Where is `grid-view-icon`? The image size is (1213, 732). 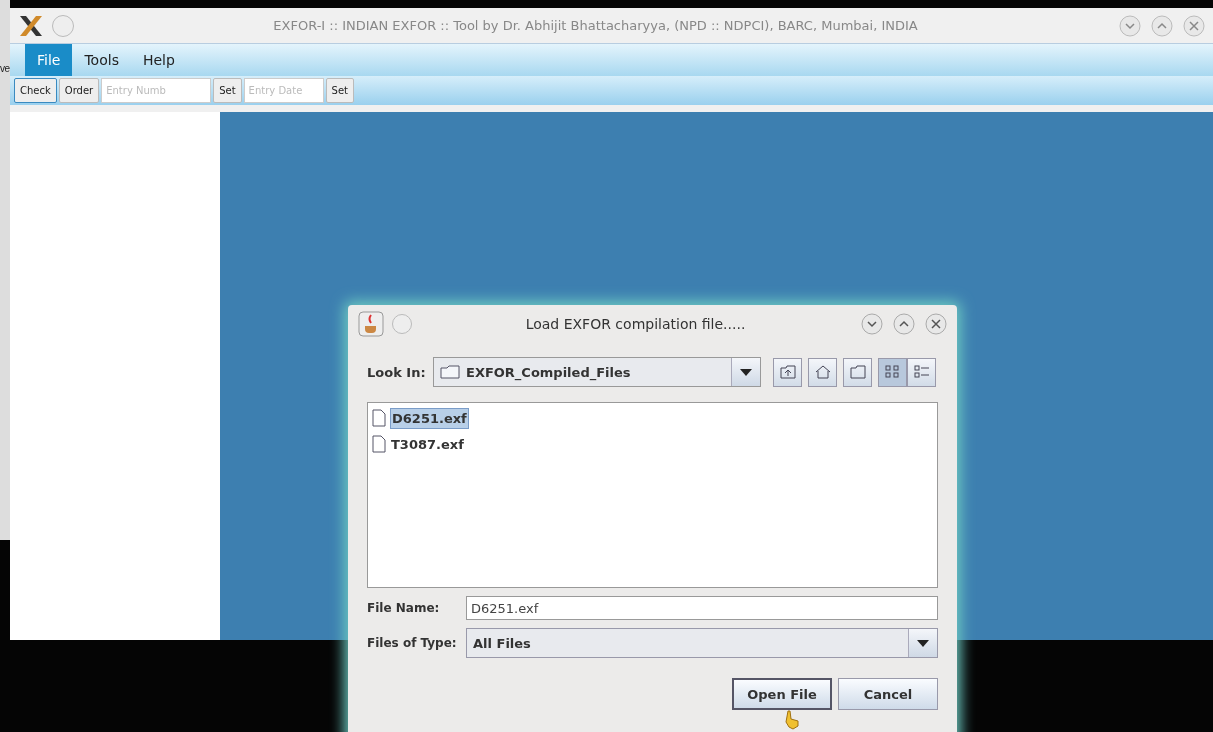 grid-view-icon is located at coordinates (892, 372).